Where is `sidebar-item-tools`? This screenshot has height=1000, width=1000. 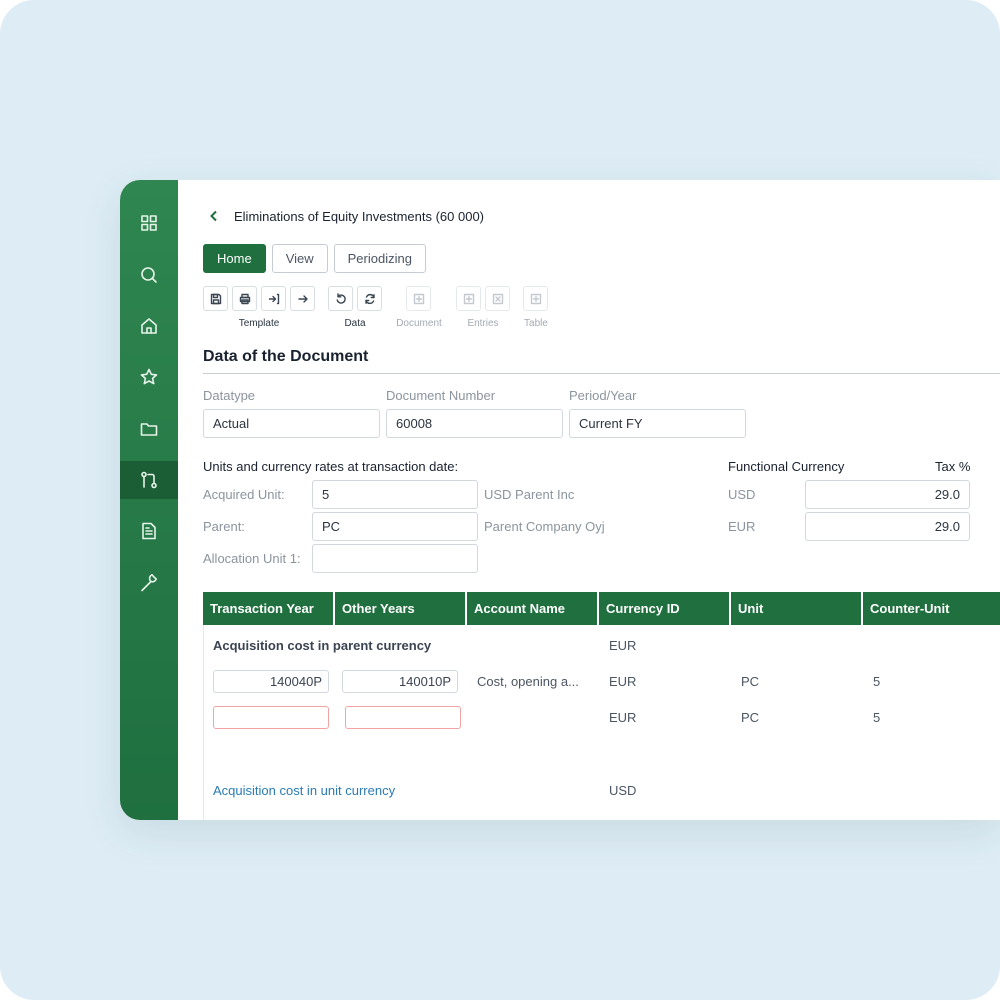
sidebar-item-tools is located at coordinates (149, 582).